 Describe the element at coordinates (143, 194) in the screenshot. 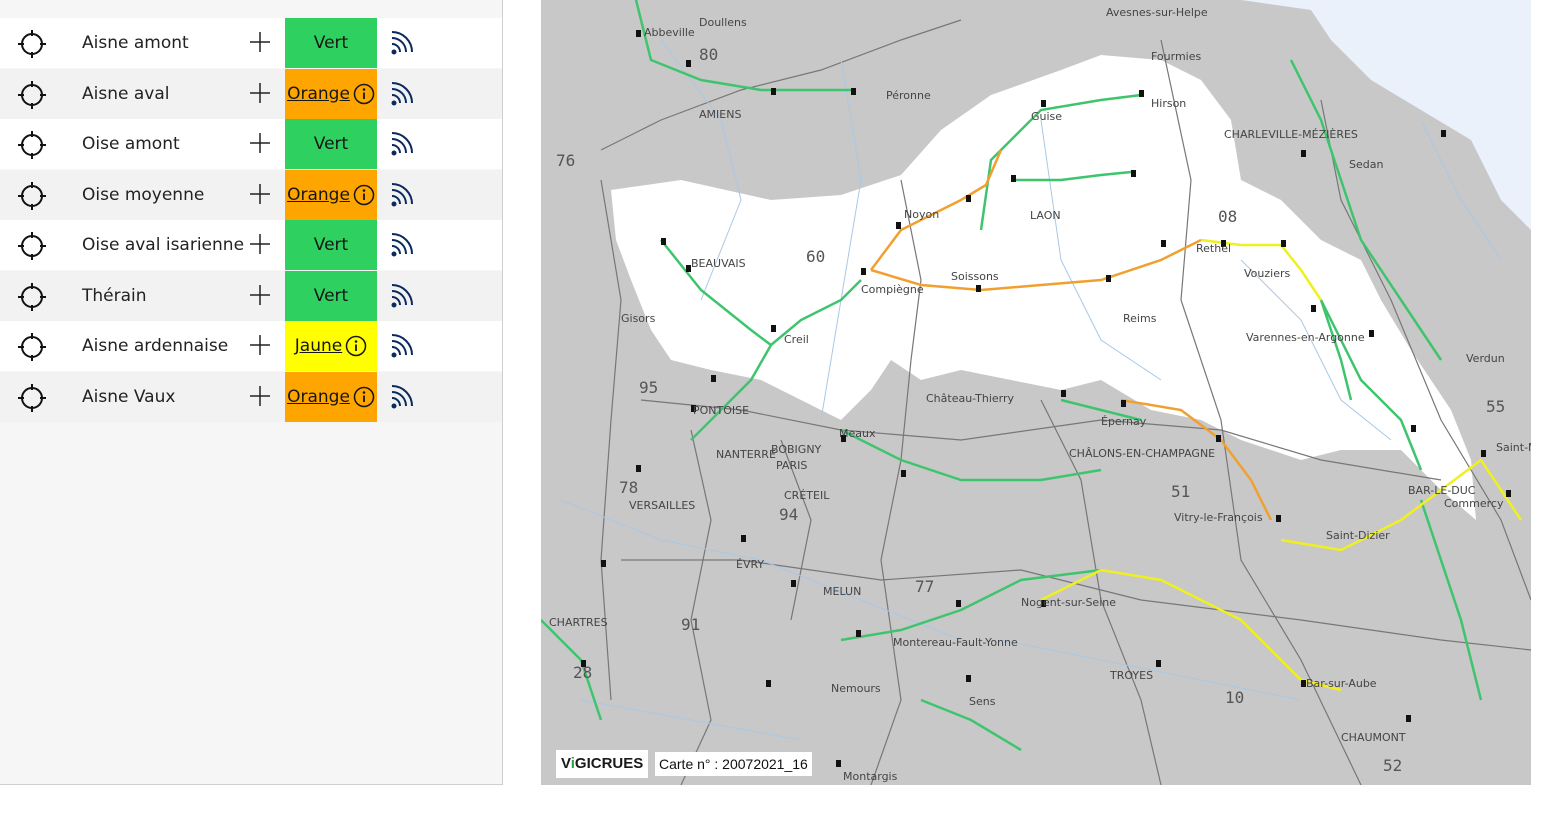

I see `section-name: Oise moyenne` at that location.